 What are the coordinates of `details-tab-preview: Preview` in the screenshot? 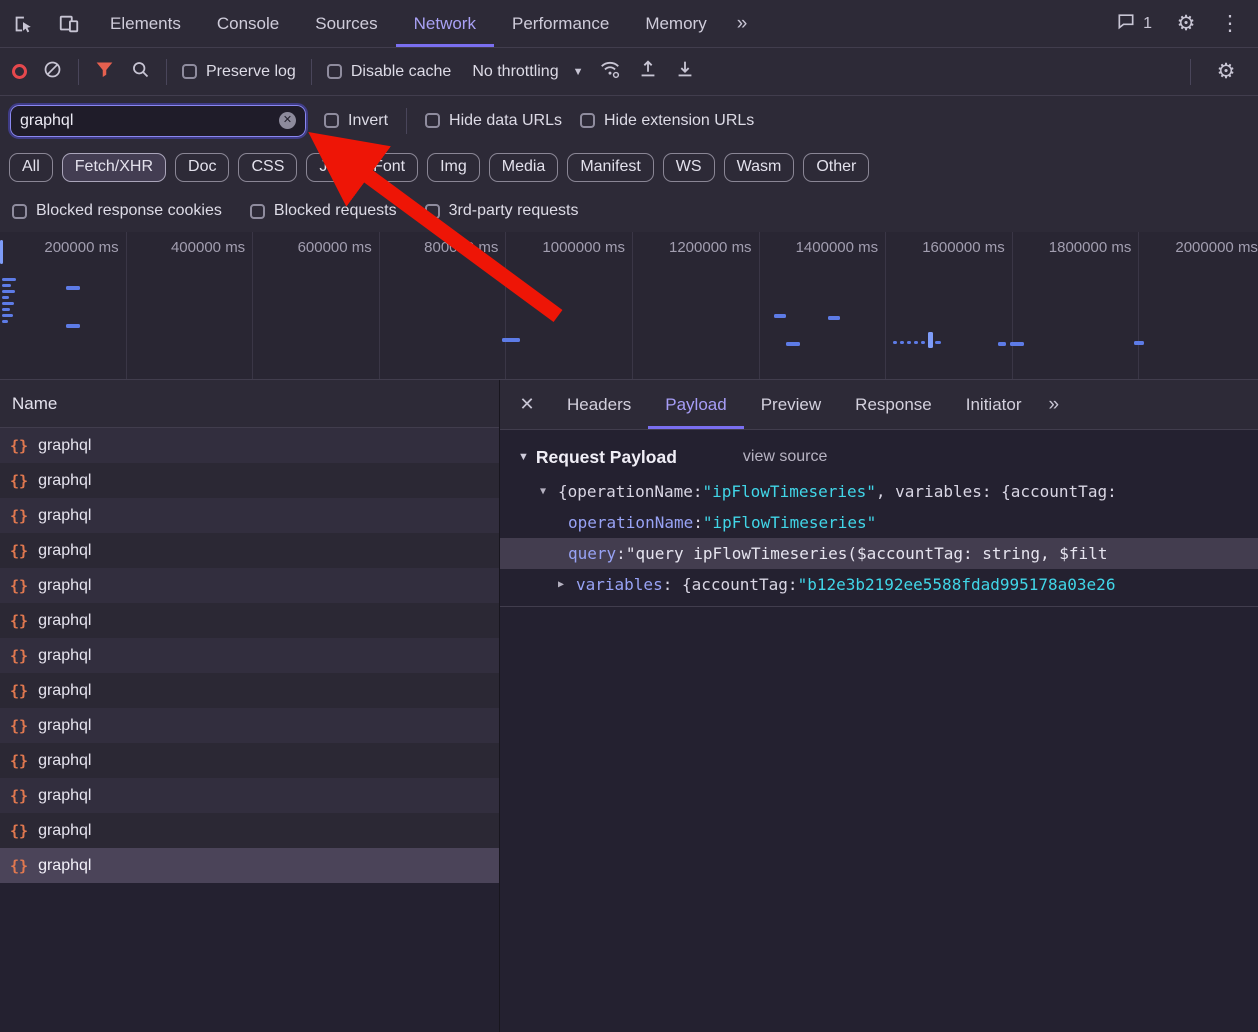 It's located at (791, 404).